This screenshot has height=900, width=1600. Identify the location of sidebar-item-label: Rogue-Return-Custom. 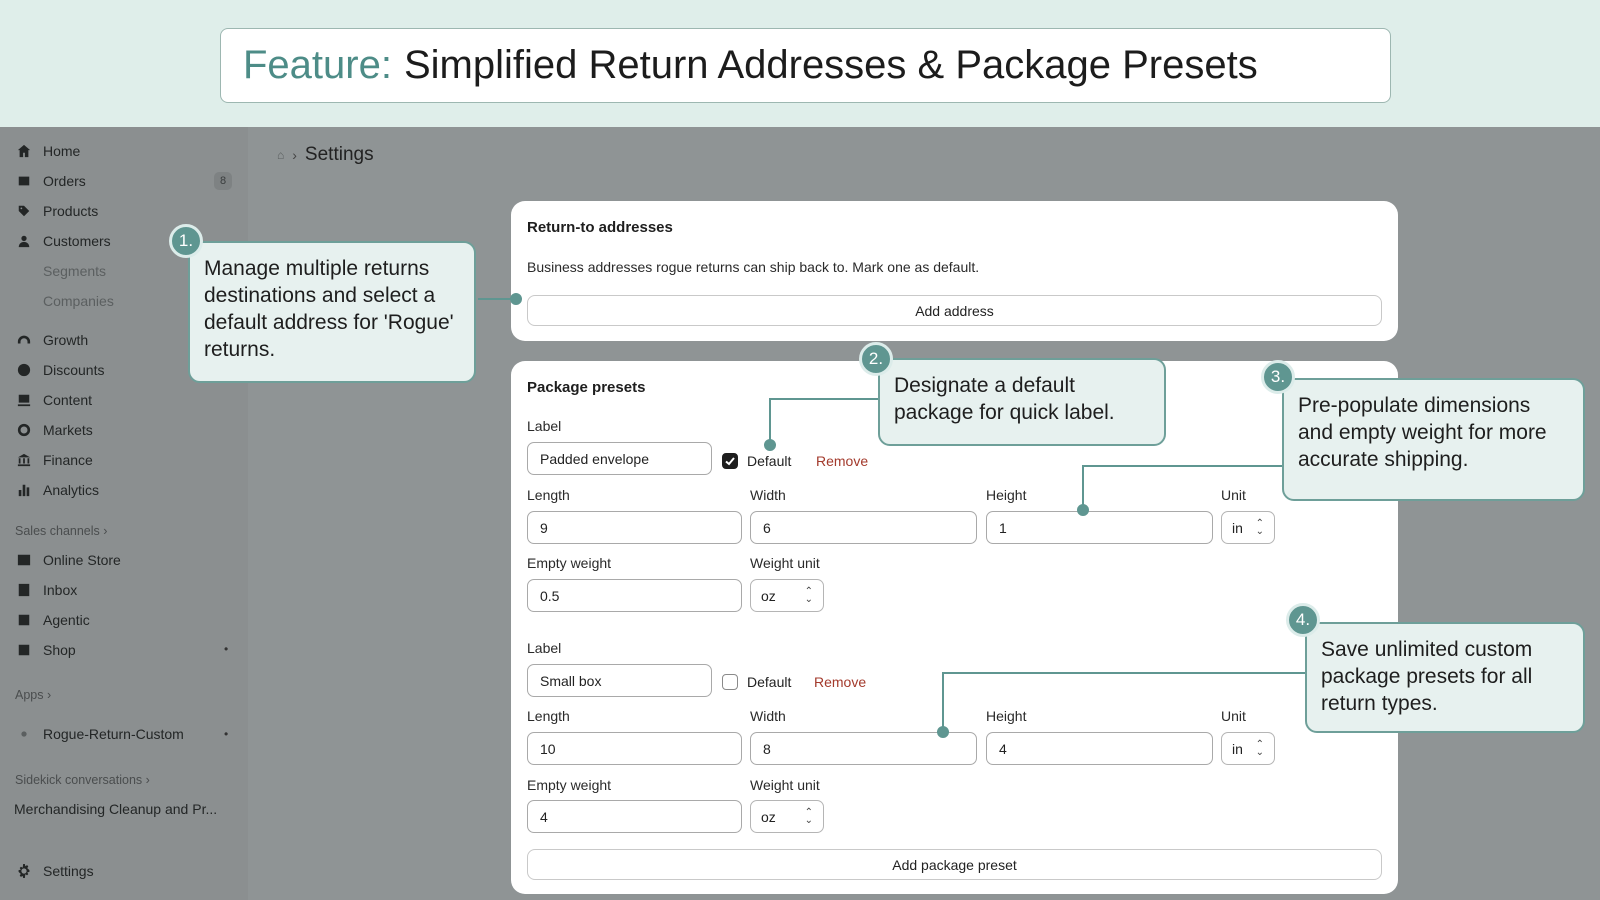
(113, 734).